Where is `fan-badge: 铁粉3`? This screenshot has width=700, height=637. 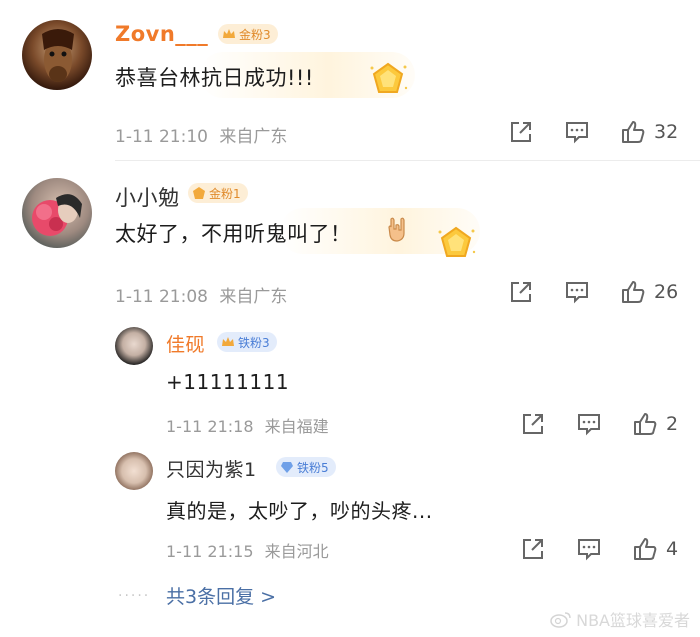 fan-badge: 铁粉3 is located at coordinates (247, 342).